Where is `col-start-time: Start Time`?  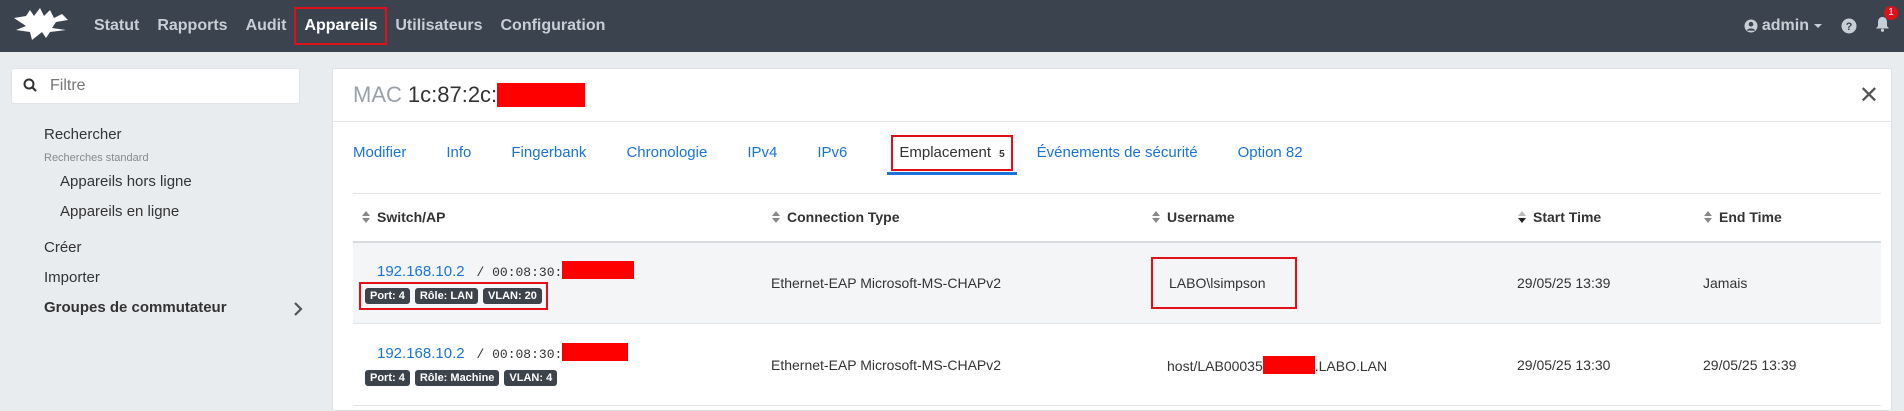
col-start-time: Start Time is located at coordinates (1602, 218).